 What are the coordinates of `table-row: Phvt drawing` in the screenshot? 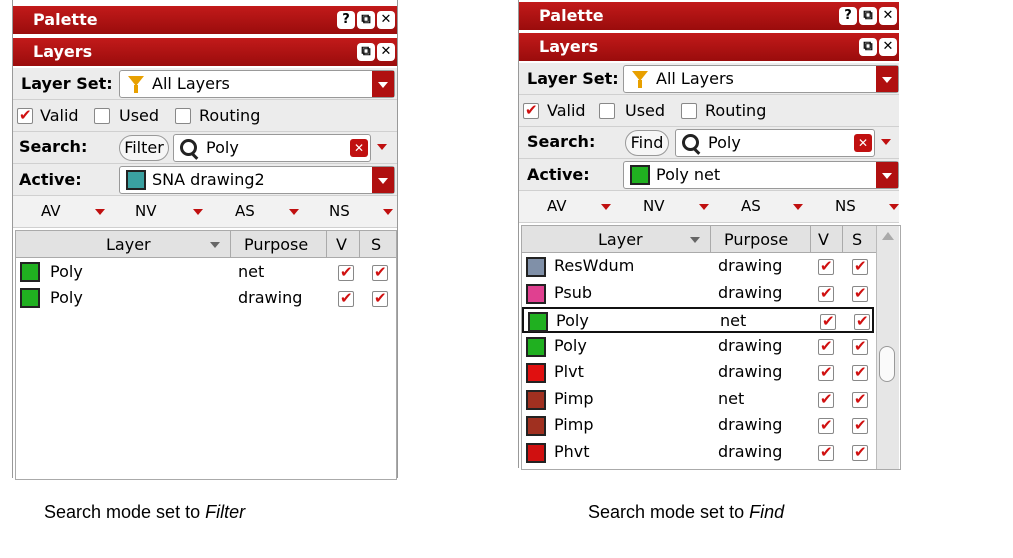 It's located at (698, 453).